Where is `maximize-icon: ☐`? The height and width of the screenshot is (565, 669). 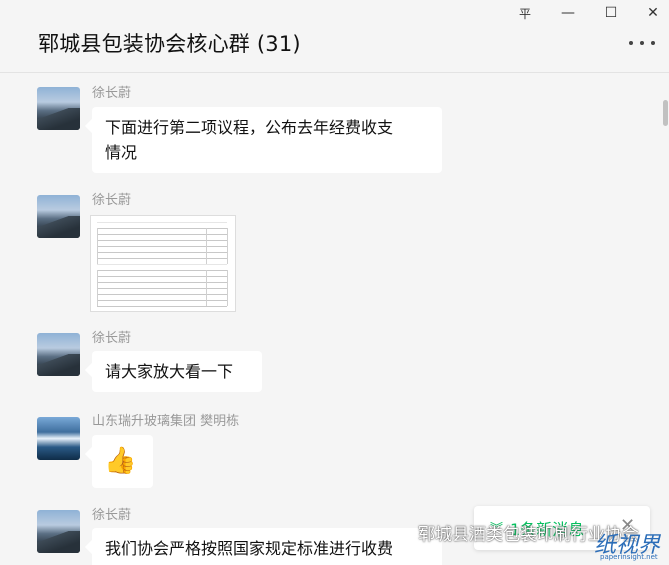
maximize-icon: ☐ is located at coordinates (611, 13).